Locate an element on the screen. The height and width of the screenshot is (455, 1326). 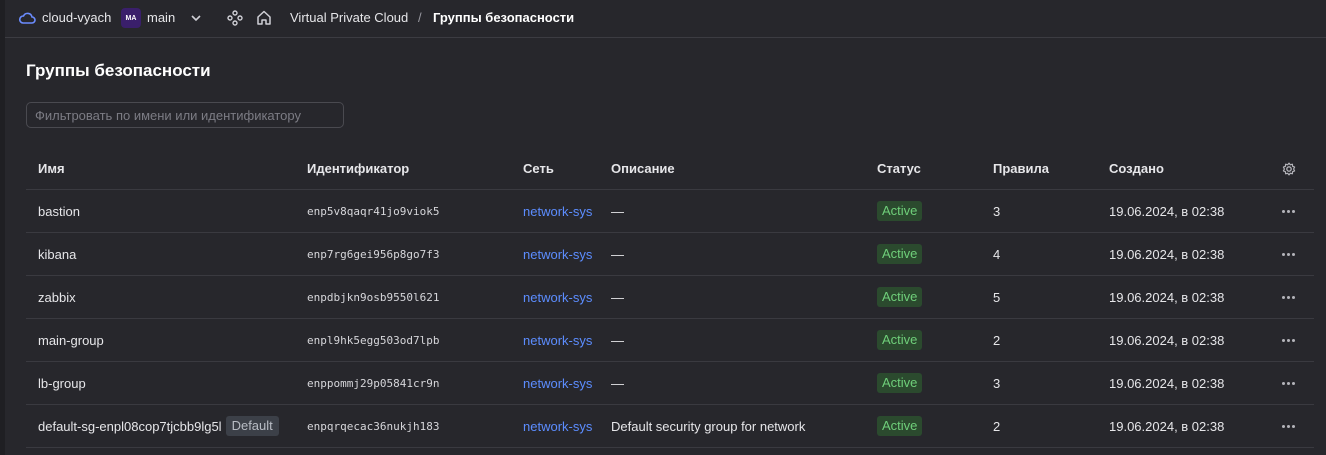
services-icon is located at coordinates (235, 18).